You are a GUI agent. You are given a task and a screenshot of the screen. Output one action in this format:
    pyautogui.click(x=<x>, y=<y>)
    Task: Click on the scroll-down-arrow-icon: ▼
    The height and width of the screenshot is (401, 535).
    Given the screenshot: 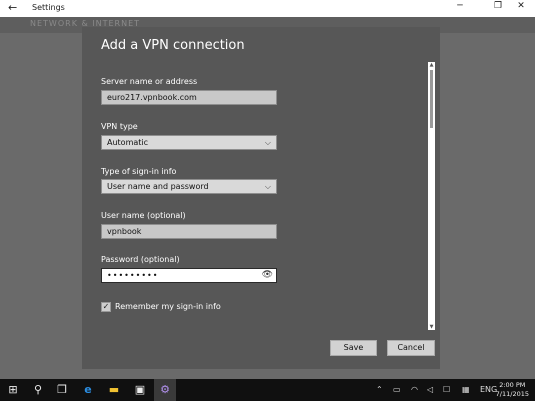 What is the action you would take?
    pyautogui.click(x=431, y=327)
    